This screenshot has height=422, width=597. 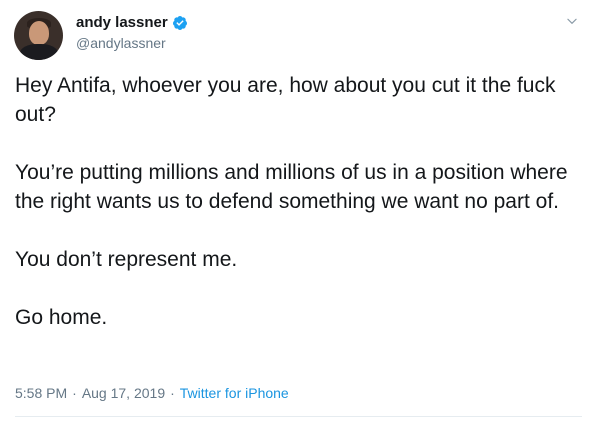 I want to click on avatar-shirt, so click(x=39, y=52).